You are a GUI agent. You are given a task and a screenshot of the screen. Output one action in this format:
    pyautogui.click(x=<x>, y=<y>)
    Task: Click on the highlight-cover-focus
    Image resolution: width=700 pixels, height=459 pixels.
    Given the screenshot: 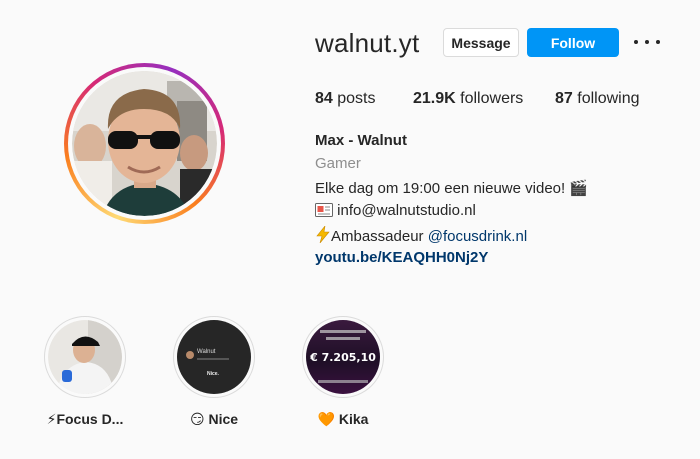 What is the action you would take?
    pyautogui.click(x=85, y=357)
    